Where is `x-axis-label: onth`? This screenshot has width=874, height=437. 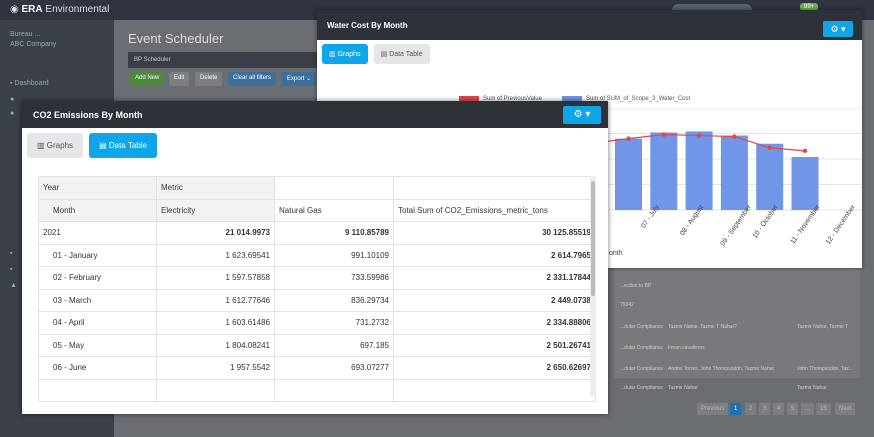 x-axis-label: onth is located at coordinates (616, 253).